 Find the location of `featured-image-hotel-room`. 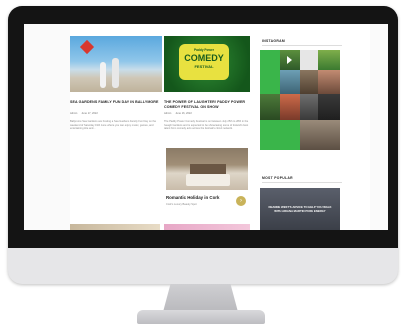

featured-image-hotel-room is located at coordinates (207, 169).